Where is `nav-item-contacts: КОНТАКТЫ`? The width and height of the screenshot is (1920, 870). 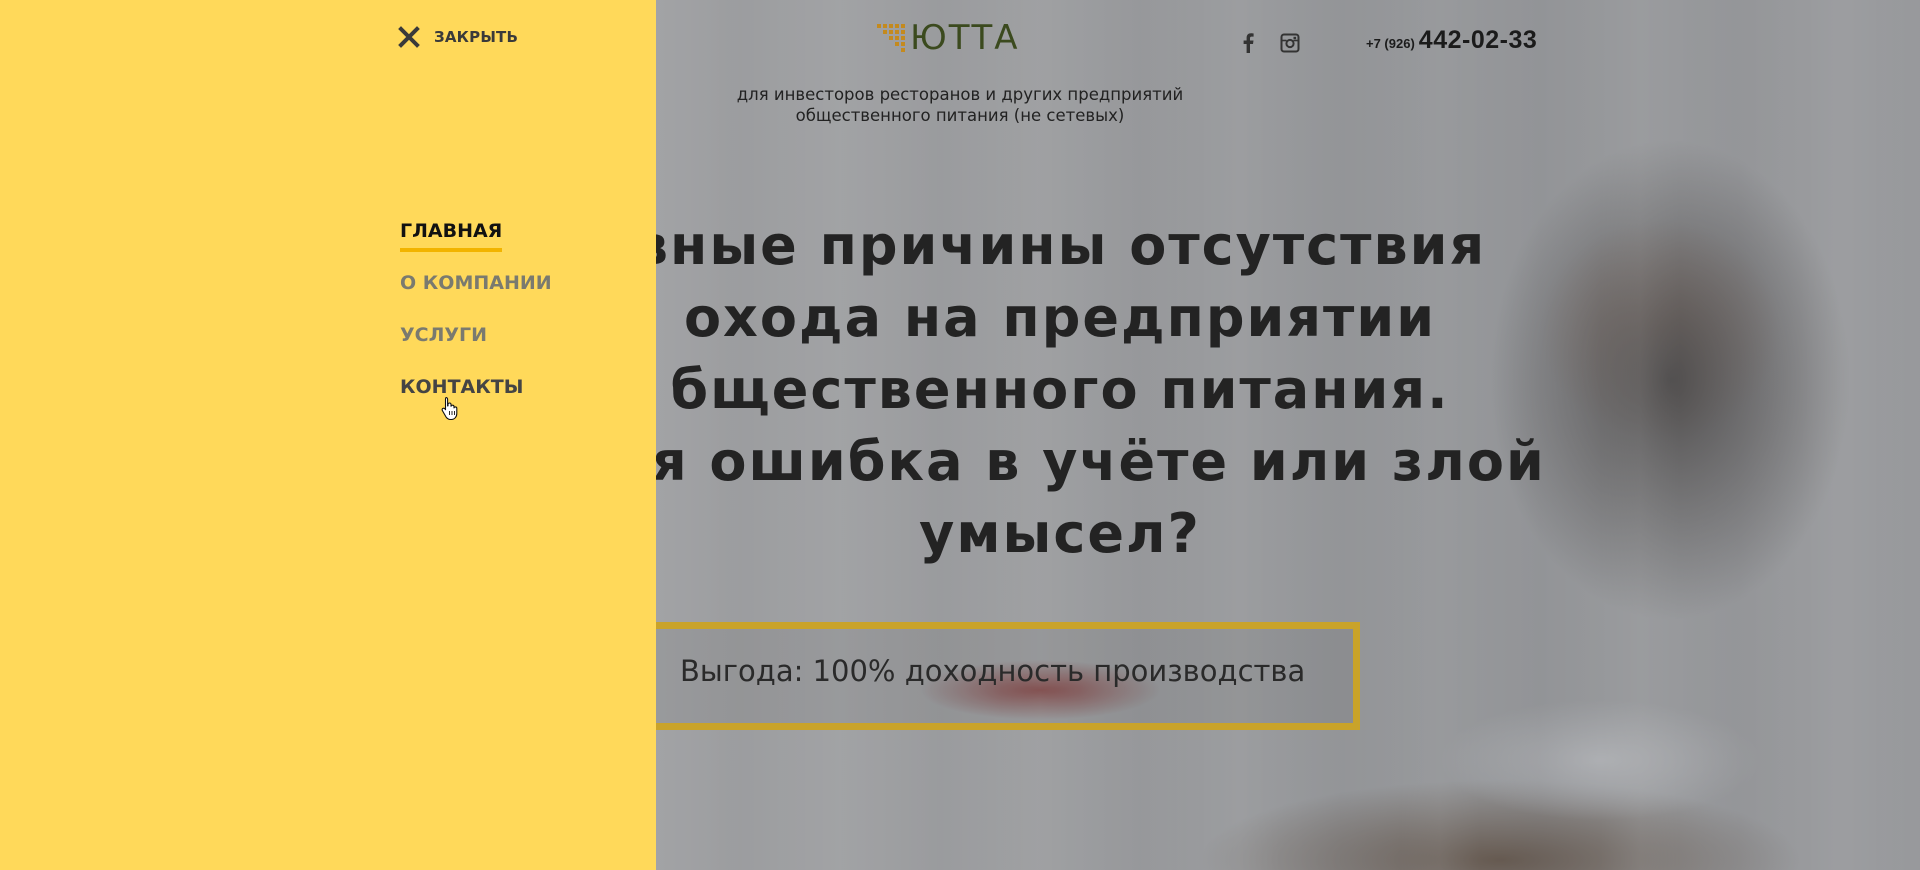 nav-item-contacts: КОНТАКТЫ is located at coordinates (476, 402).